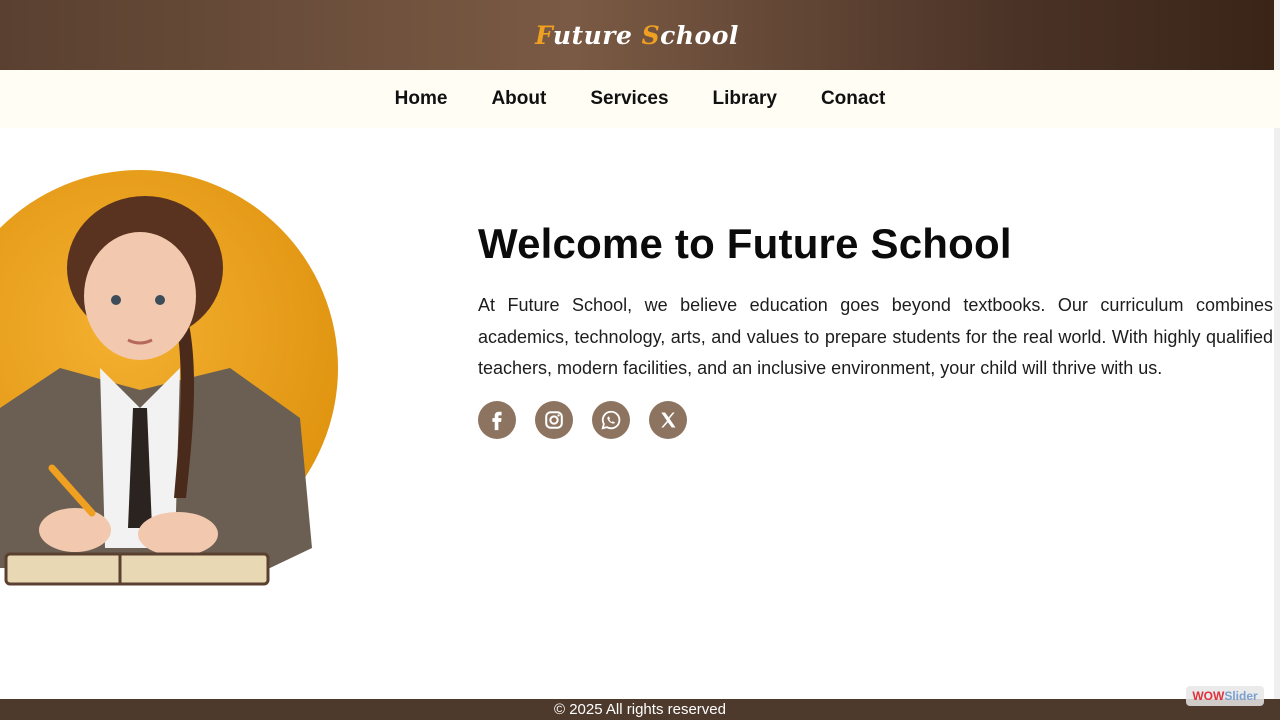 The image size is (1280, 720). What do you see at coordinates (544, 35) in the screenshot?
I see `brand-initial-f: F` at bounding box center [544, 35].